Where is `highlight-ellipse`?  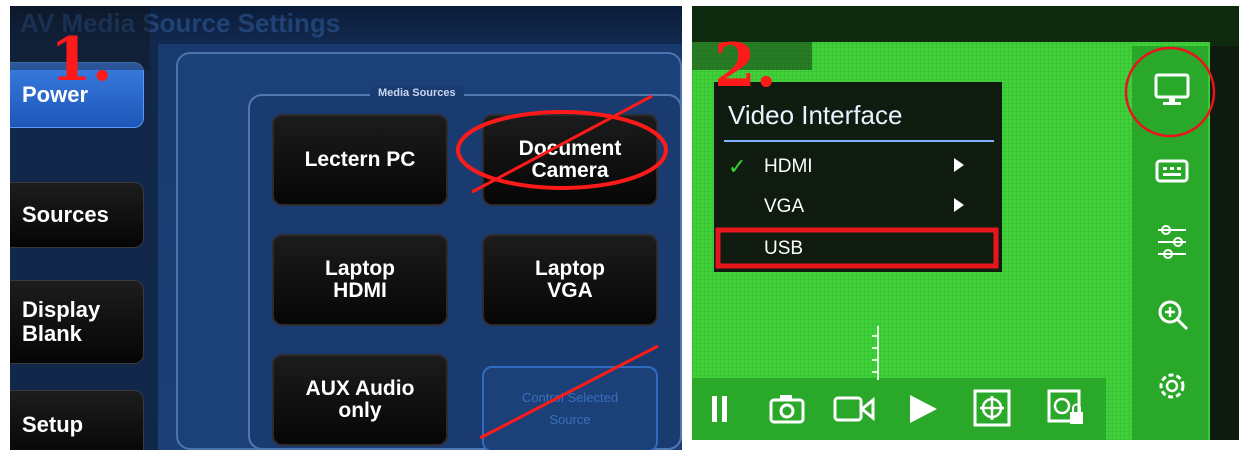 highlight-ellipse is located at coordinates (562, 150).